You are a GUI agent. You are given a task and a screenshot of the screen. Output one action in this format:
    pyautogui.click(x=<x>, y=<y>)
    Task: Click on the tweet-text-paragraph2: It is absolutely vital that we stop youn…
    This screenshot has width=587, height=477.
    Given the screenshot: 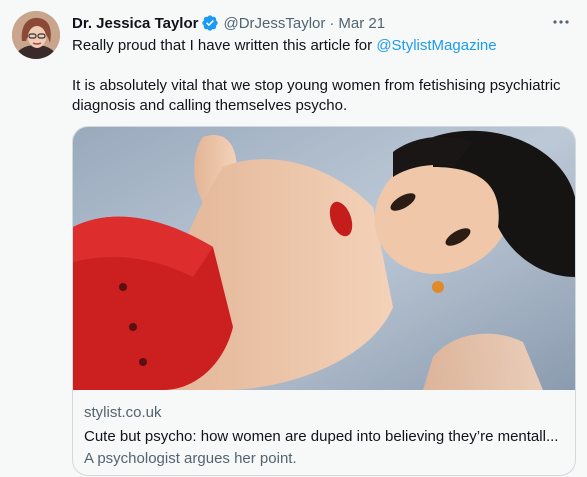 What is the action you would take?
    pyautogui.click(x=316, y=95)
    